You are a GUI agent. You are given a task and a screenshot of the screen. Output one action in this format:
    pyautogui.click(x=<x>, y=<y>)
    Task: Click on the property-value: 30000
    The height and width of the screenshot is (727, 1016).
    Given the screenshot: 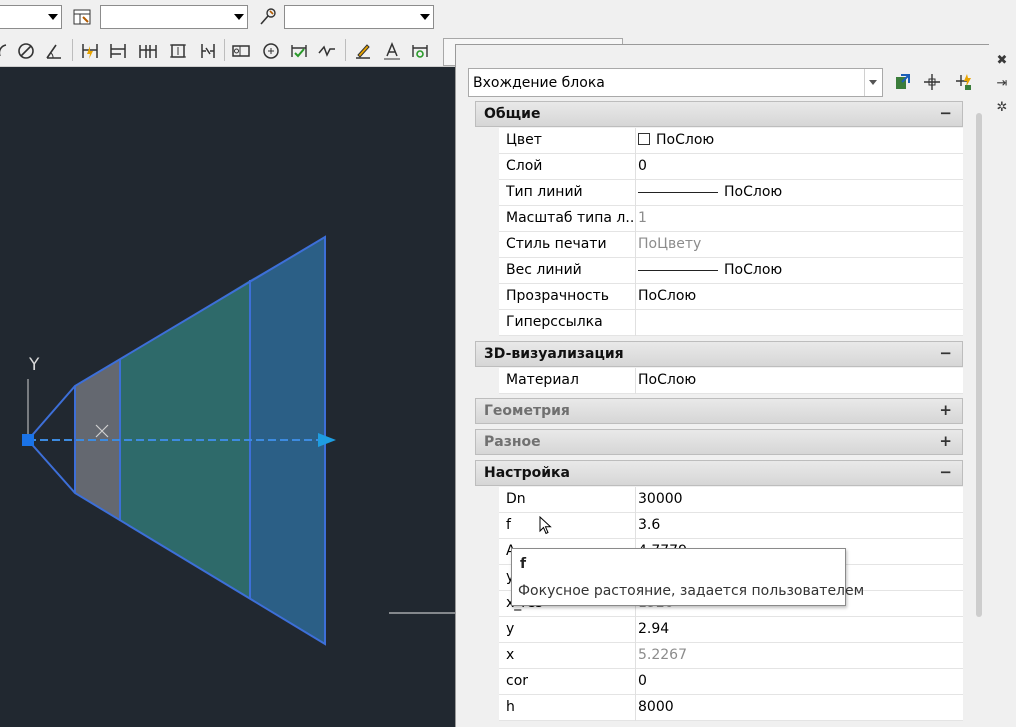 What is the action you would take?
    pyautogui.click(x=660, y=499)
    